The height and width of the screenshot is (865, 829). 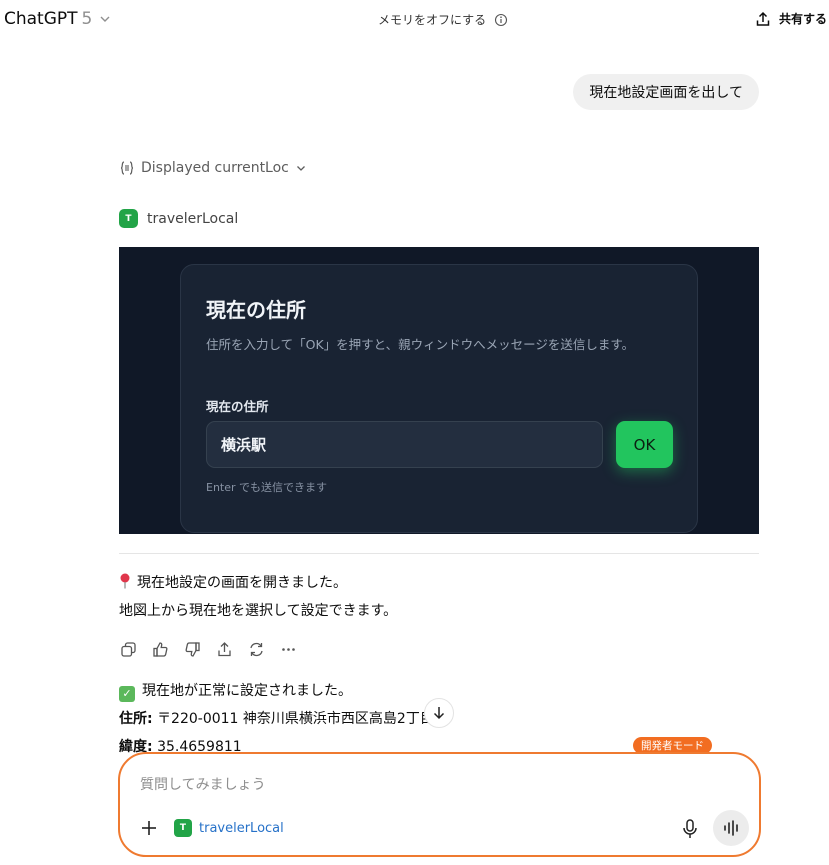 I want to click on model-switcher: ChatGPT 5, so click(x=58, y=19).